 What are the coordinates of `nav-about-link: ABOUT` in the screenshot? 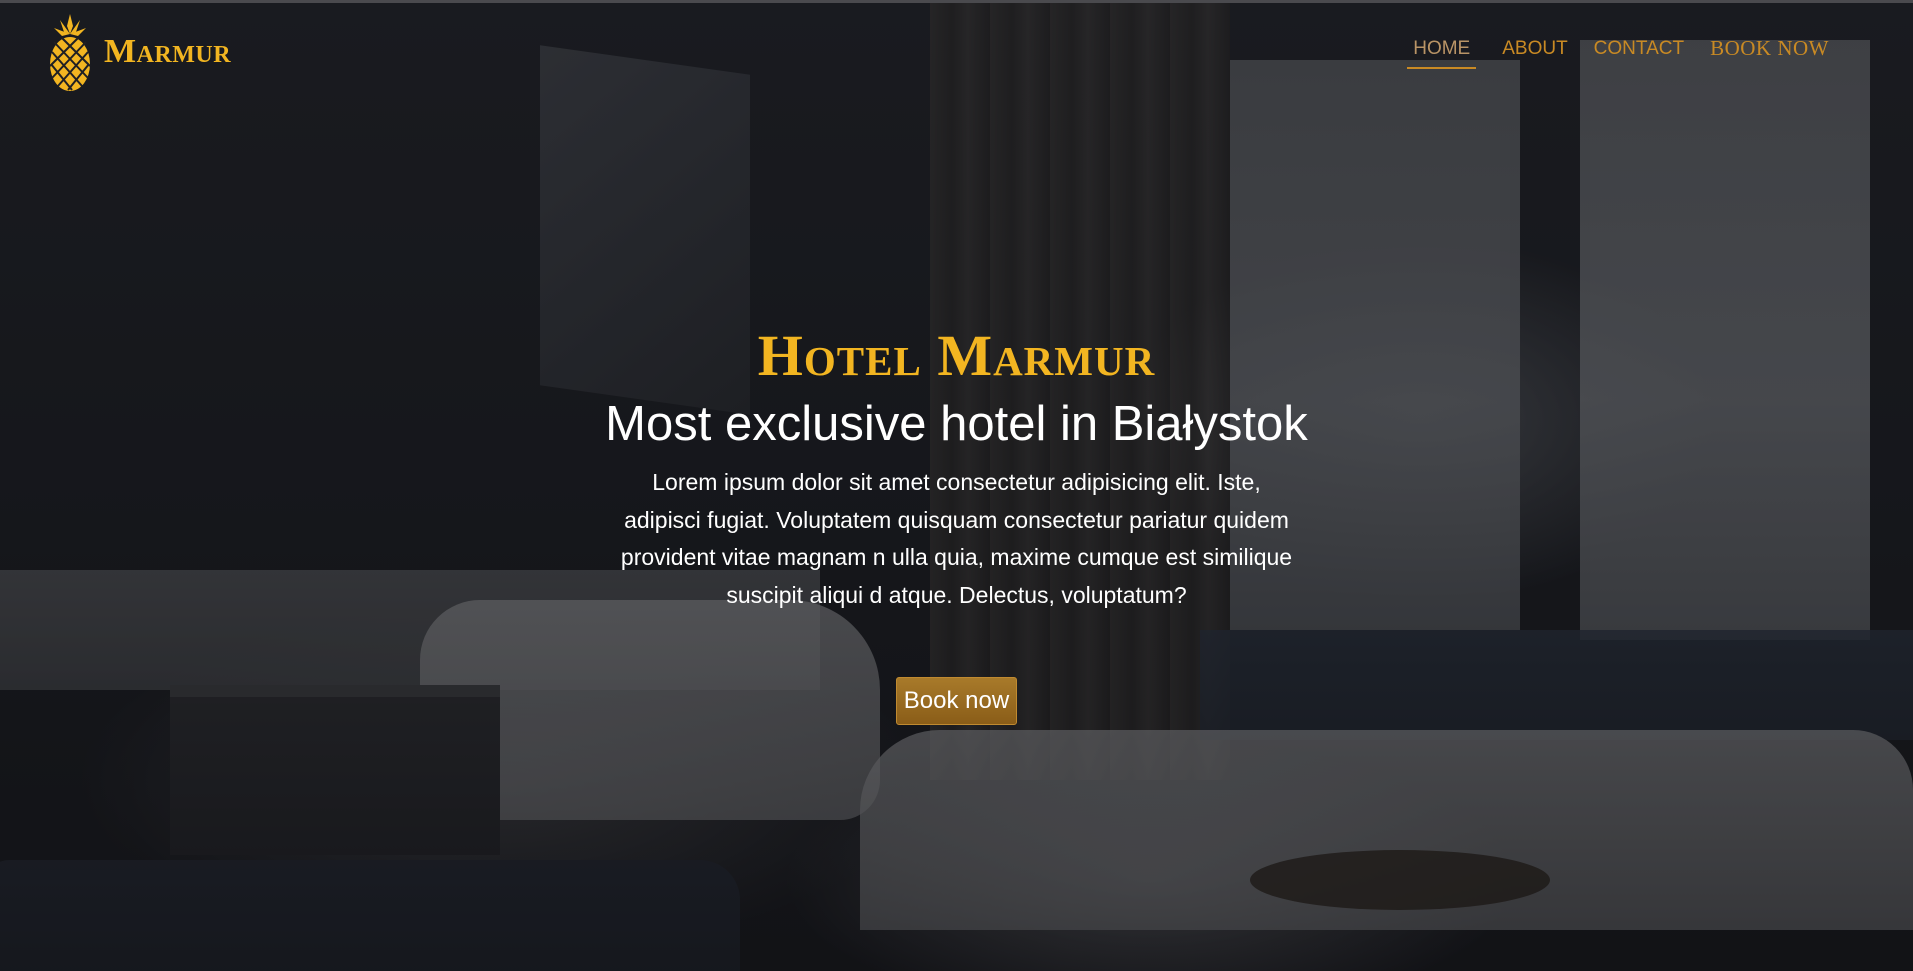 It's located at (1534, 53).